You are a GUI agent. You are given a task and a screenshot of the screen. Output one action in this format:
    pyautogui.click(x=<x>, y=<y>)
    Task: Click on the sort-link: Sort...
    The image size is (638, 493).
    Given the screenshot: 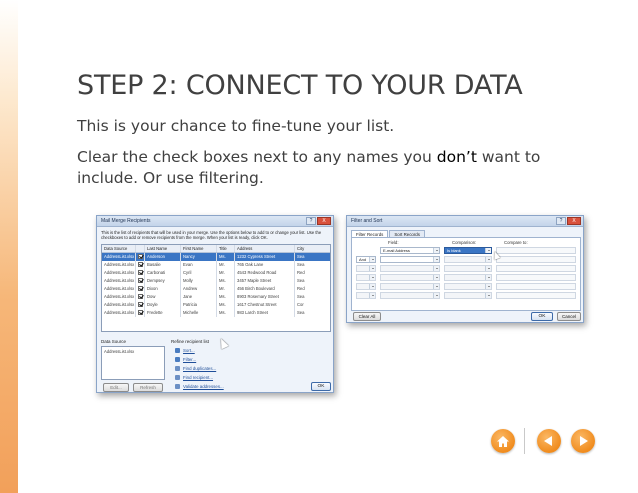 What is the action you would take?
    pyautogui.click(x=199, y=350)
    